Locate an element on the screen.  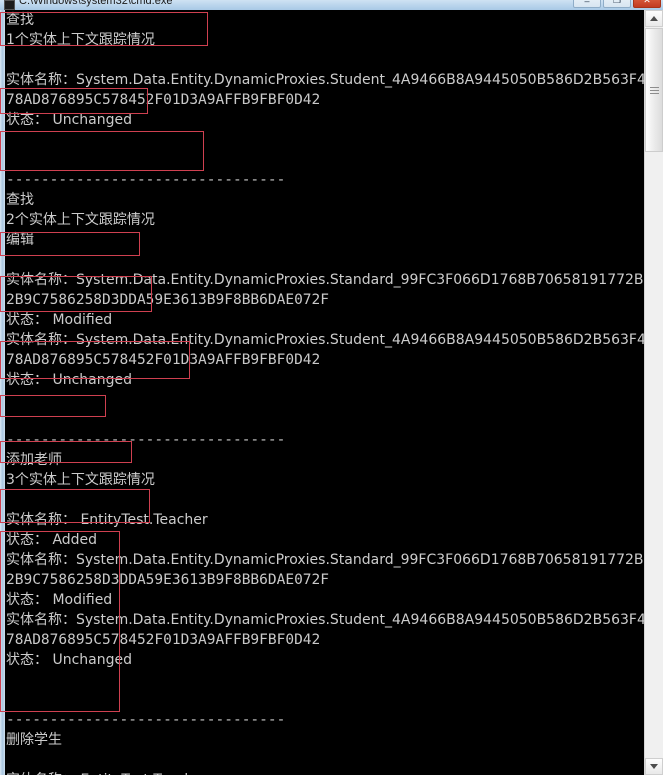
scrollbar-grip-icon is located at coordinates (654, 90).